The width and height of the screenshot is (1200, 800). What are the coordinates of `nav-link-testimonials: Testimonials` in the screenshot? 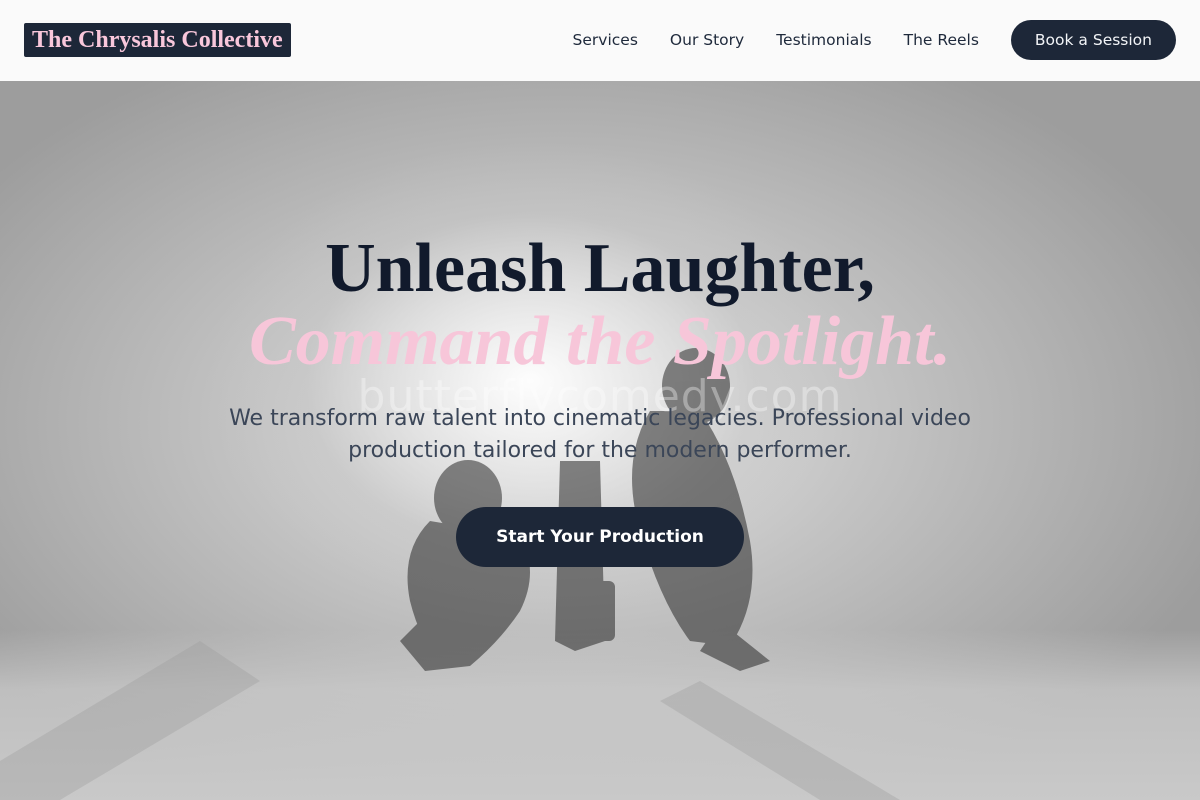 It's located at (823, 40).